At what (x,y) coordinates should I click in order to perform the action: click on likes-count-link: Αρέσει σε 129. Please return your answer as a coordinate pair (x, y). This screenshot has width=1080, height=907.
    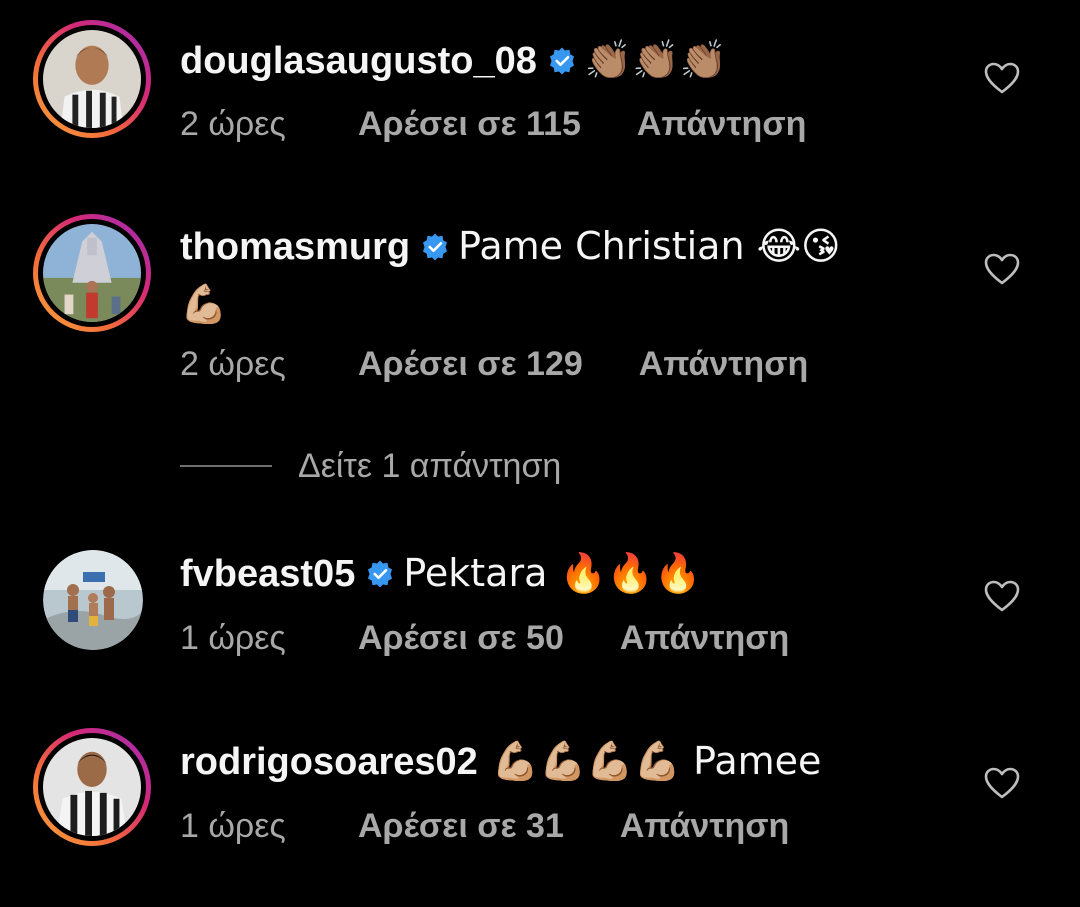
    Looking at the image, I should click on (470, 364).